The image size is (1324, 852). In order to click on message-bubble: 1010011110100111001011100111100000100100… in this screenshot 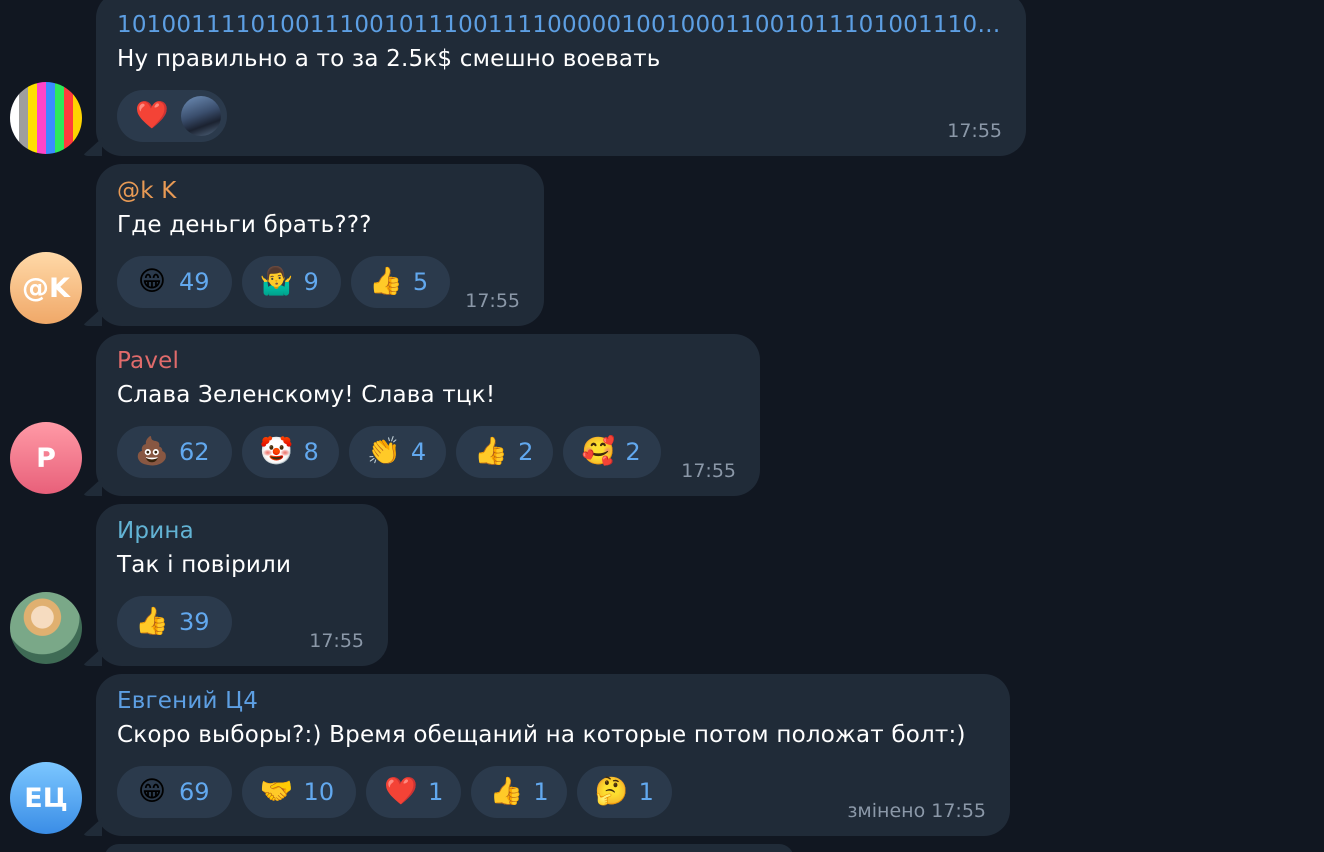, I will do `click(554, 78)`.